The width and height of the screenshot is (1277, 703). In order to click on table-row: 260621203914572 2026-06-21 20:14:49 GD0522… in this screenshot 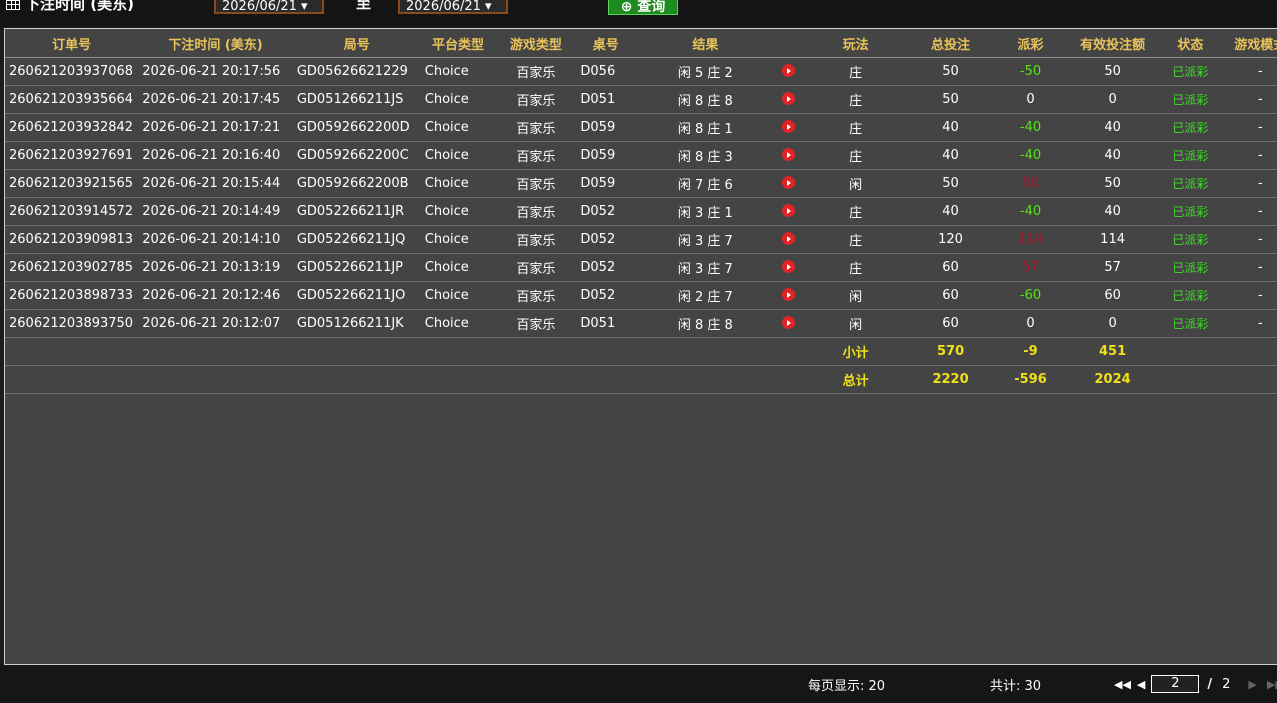, I will do `click(641, 211)`.